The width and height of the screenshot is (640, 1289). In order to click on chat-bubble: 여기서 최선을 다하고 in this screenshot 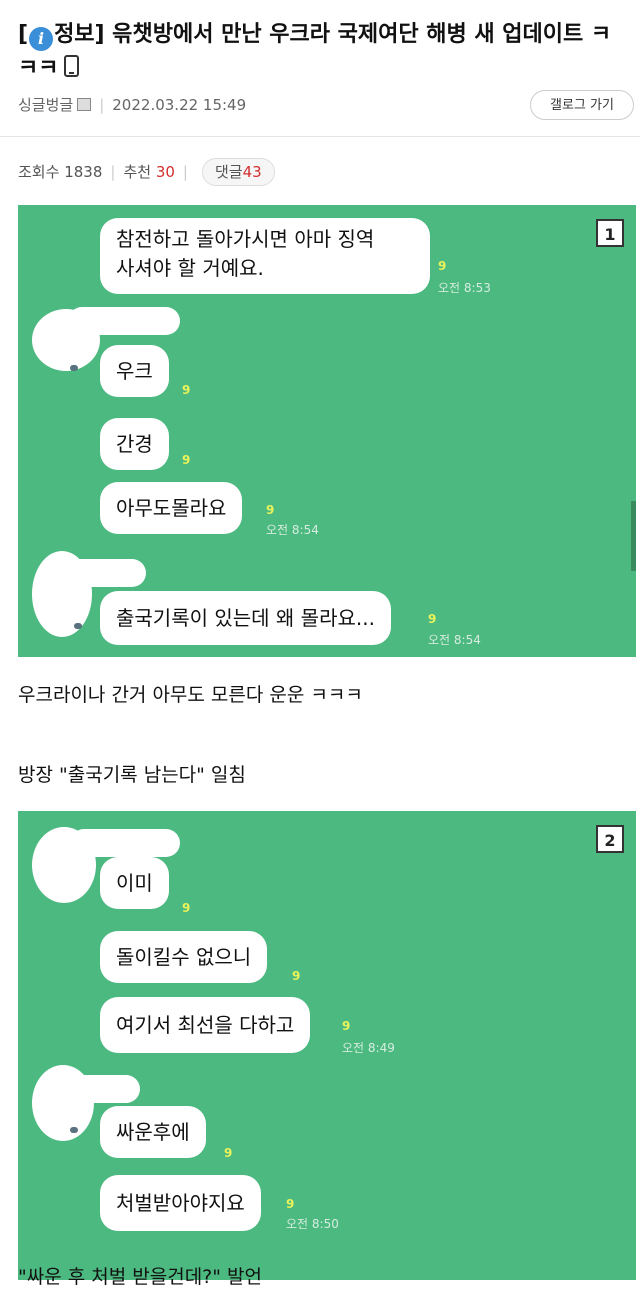, I will do `click(205, 1025)`.